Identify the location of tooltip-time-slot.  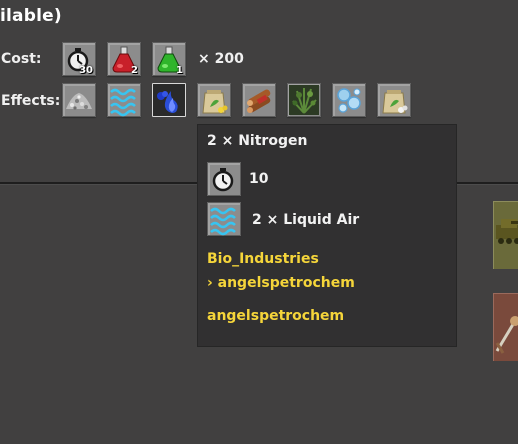
(224, 179).